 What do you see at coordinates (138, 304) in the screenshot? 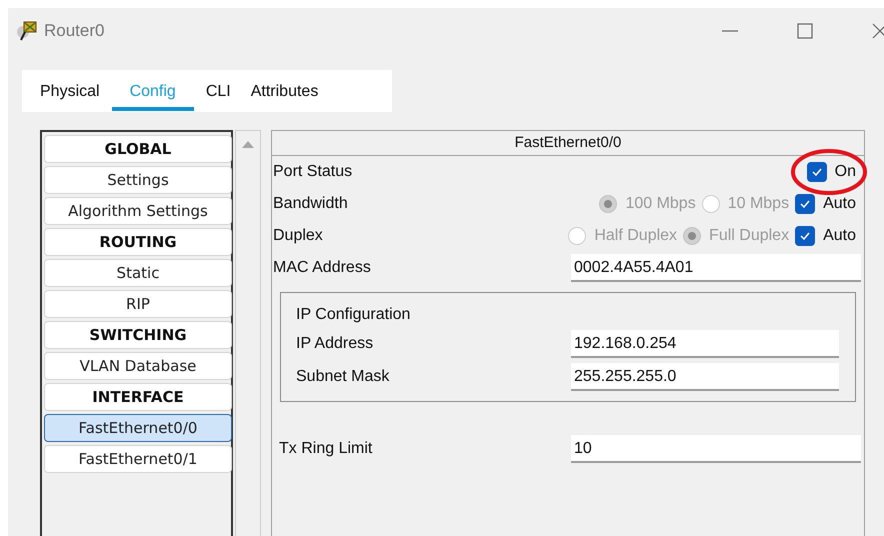
I see `sidebar-item: RIP` at bounding box center [138, 304].